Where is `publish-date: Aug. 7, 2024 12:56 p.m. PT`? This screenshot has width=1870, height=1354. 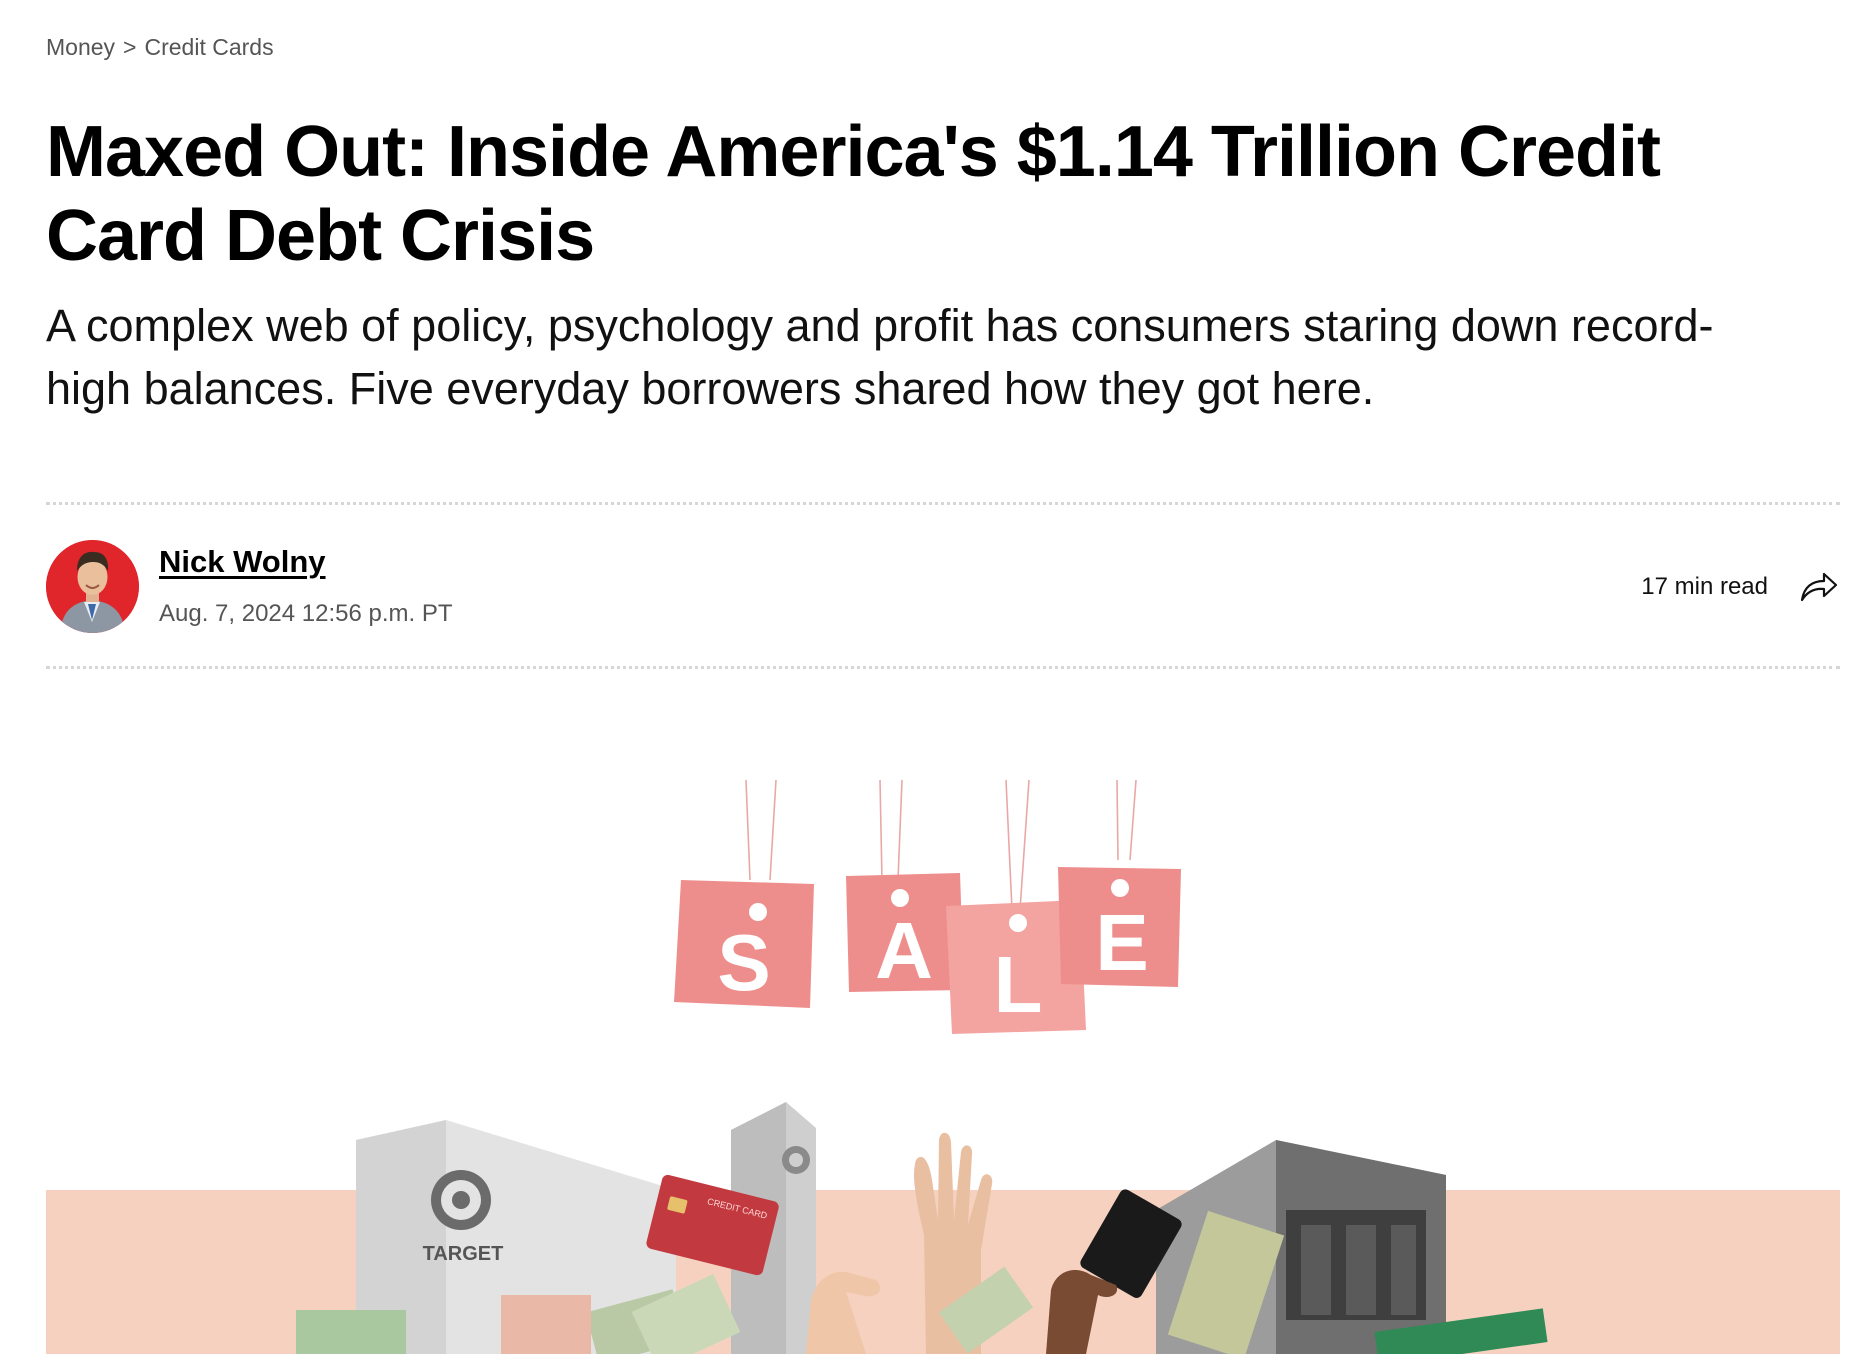 publish-date: Aug. 7, 2024 12:56 p.m. PT is located at coordinates (306, 613).